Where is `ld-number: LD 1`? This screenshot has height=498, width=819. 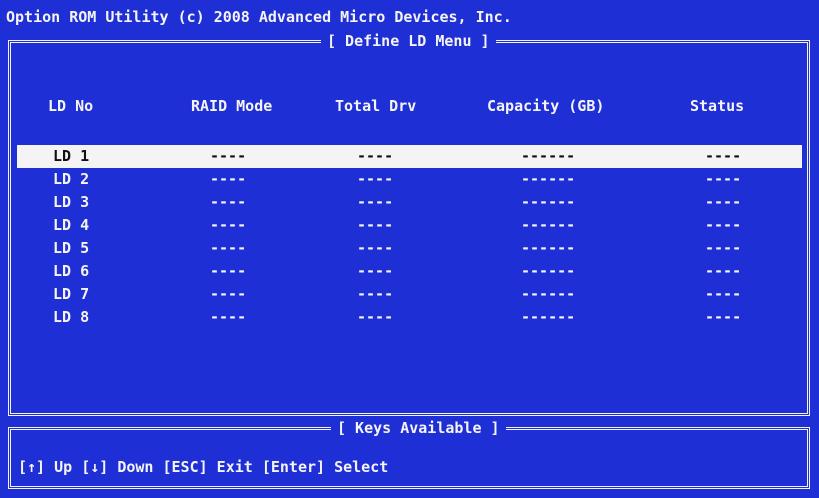
ld-number: LD 1 is located at coordinates (71, 156).